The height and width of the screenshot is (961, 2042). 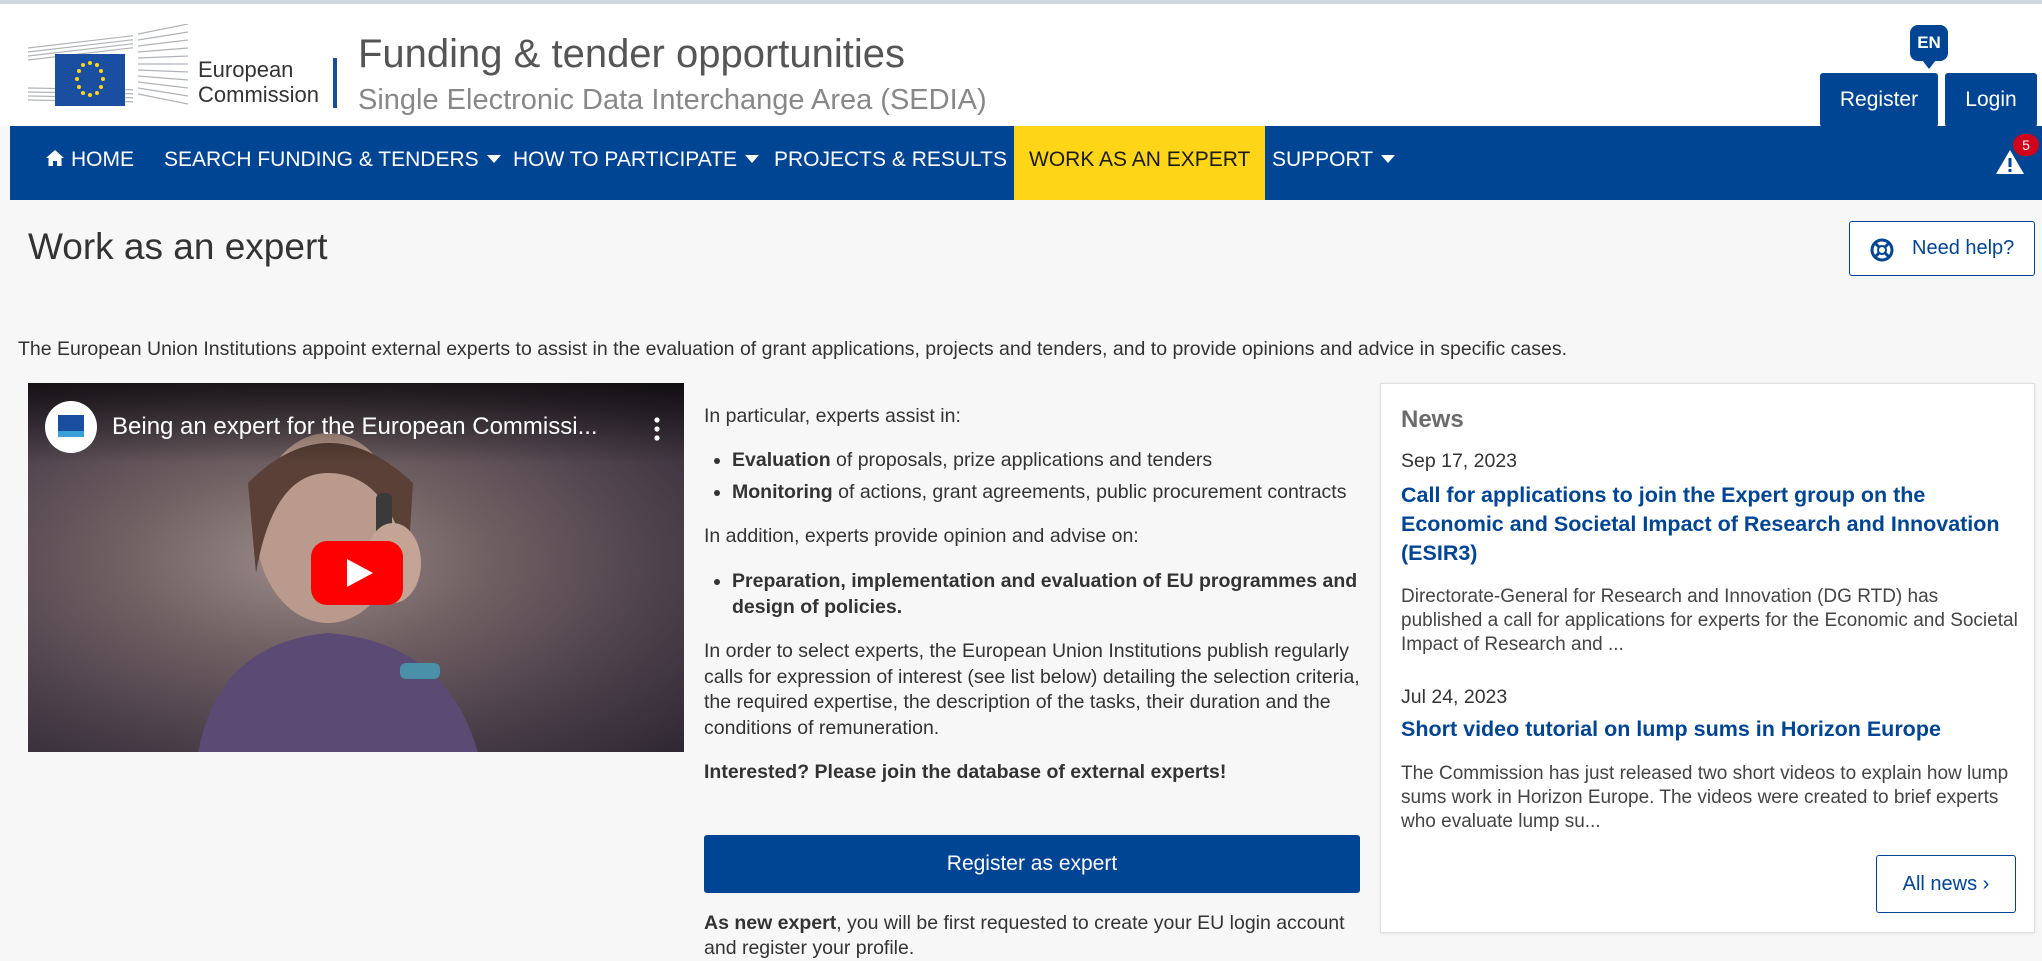 I want to click on news-date: Sep 17, 2023, so click(x=1459, y=461).